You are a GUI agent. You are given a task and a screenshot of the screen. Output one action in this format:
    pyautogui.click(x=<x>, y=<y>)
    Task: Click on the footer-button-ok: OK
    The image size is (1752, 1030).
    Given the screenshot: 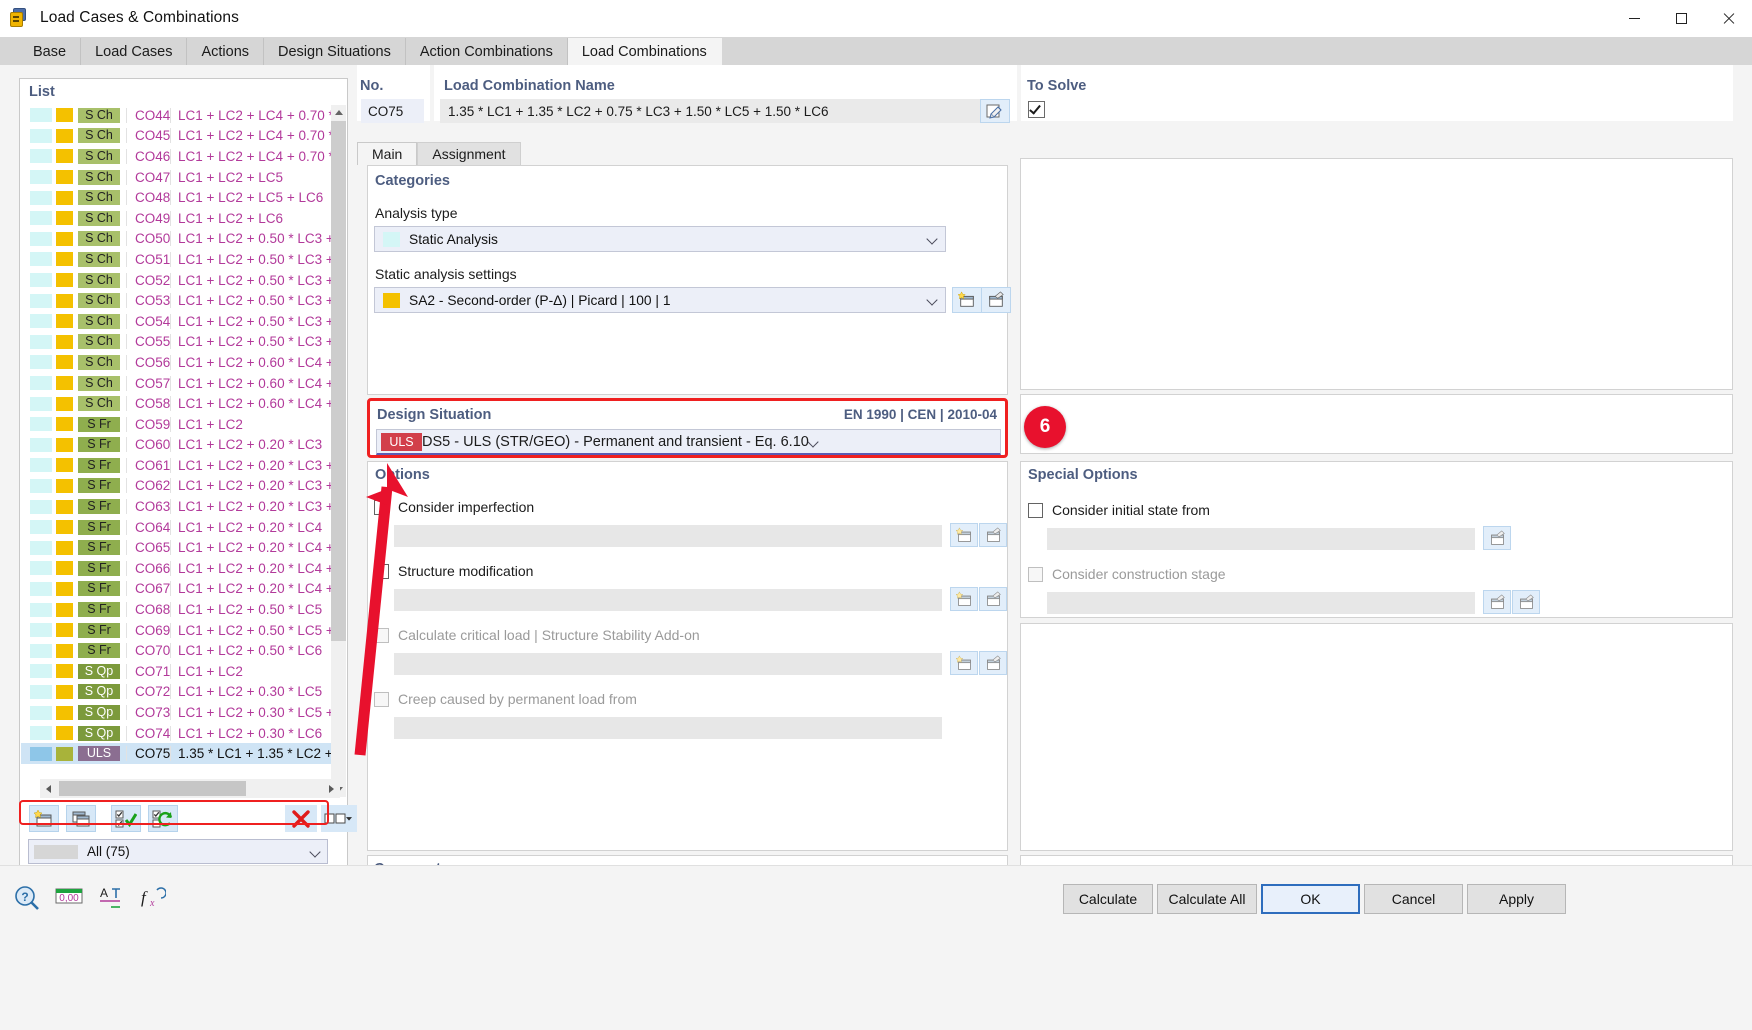 What is the action you would take?
    pyautogui.click(x=1310, y=899)
    